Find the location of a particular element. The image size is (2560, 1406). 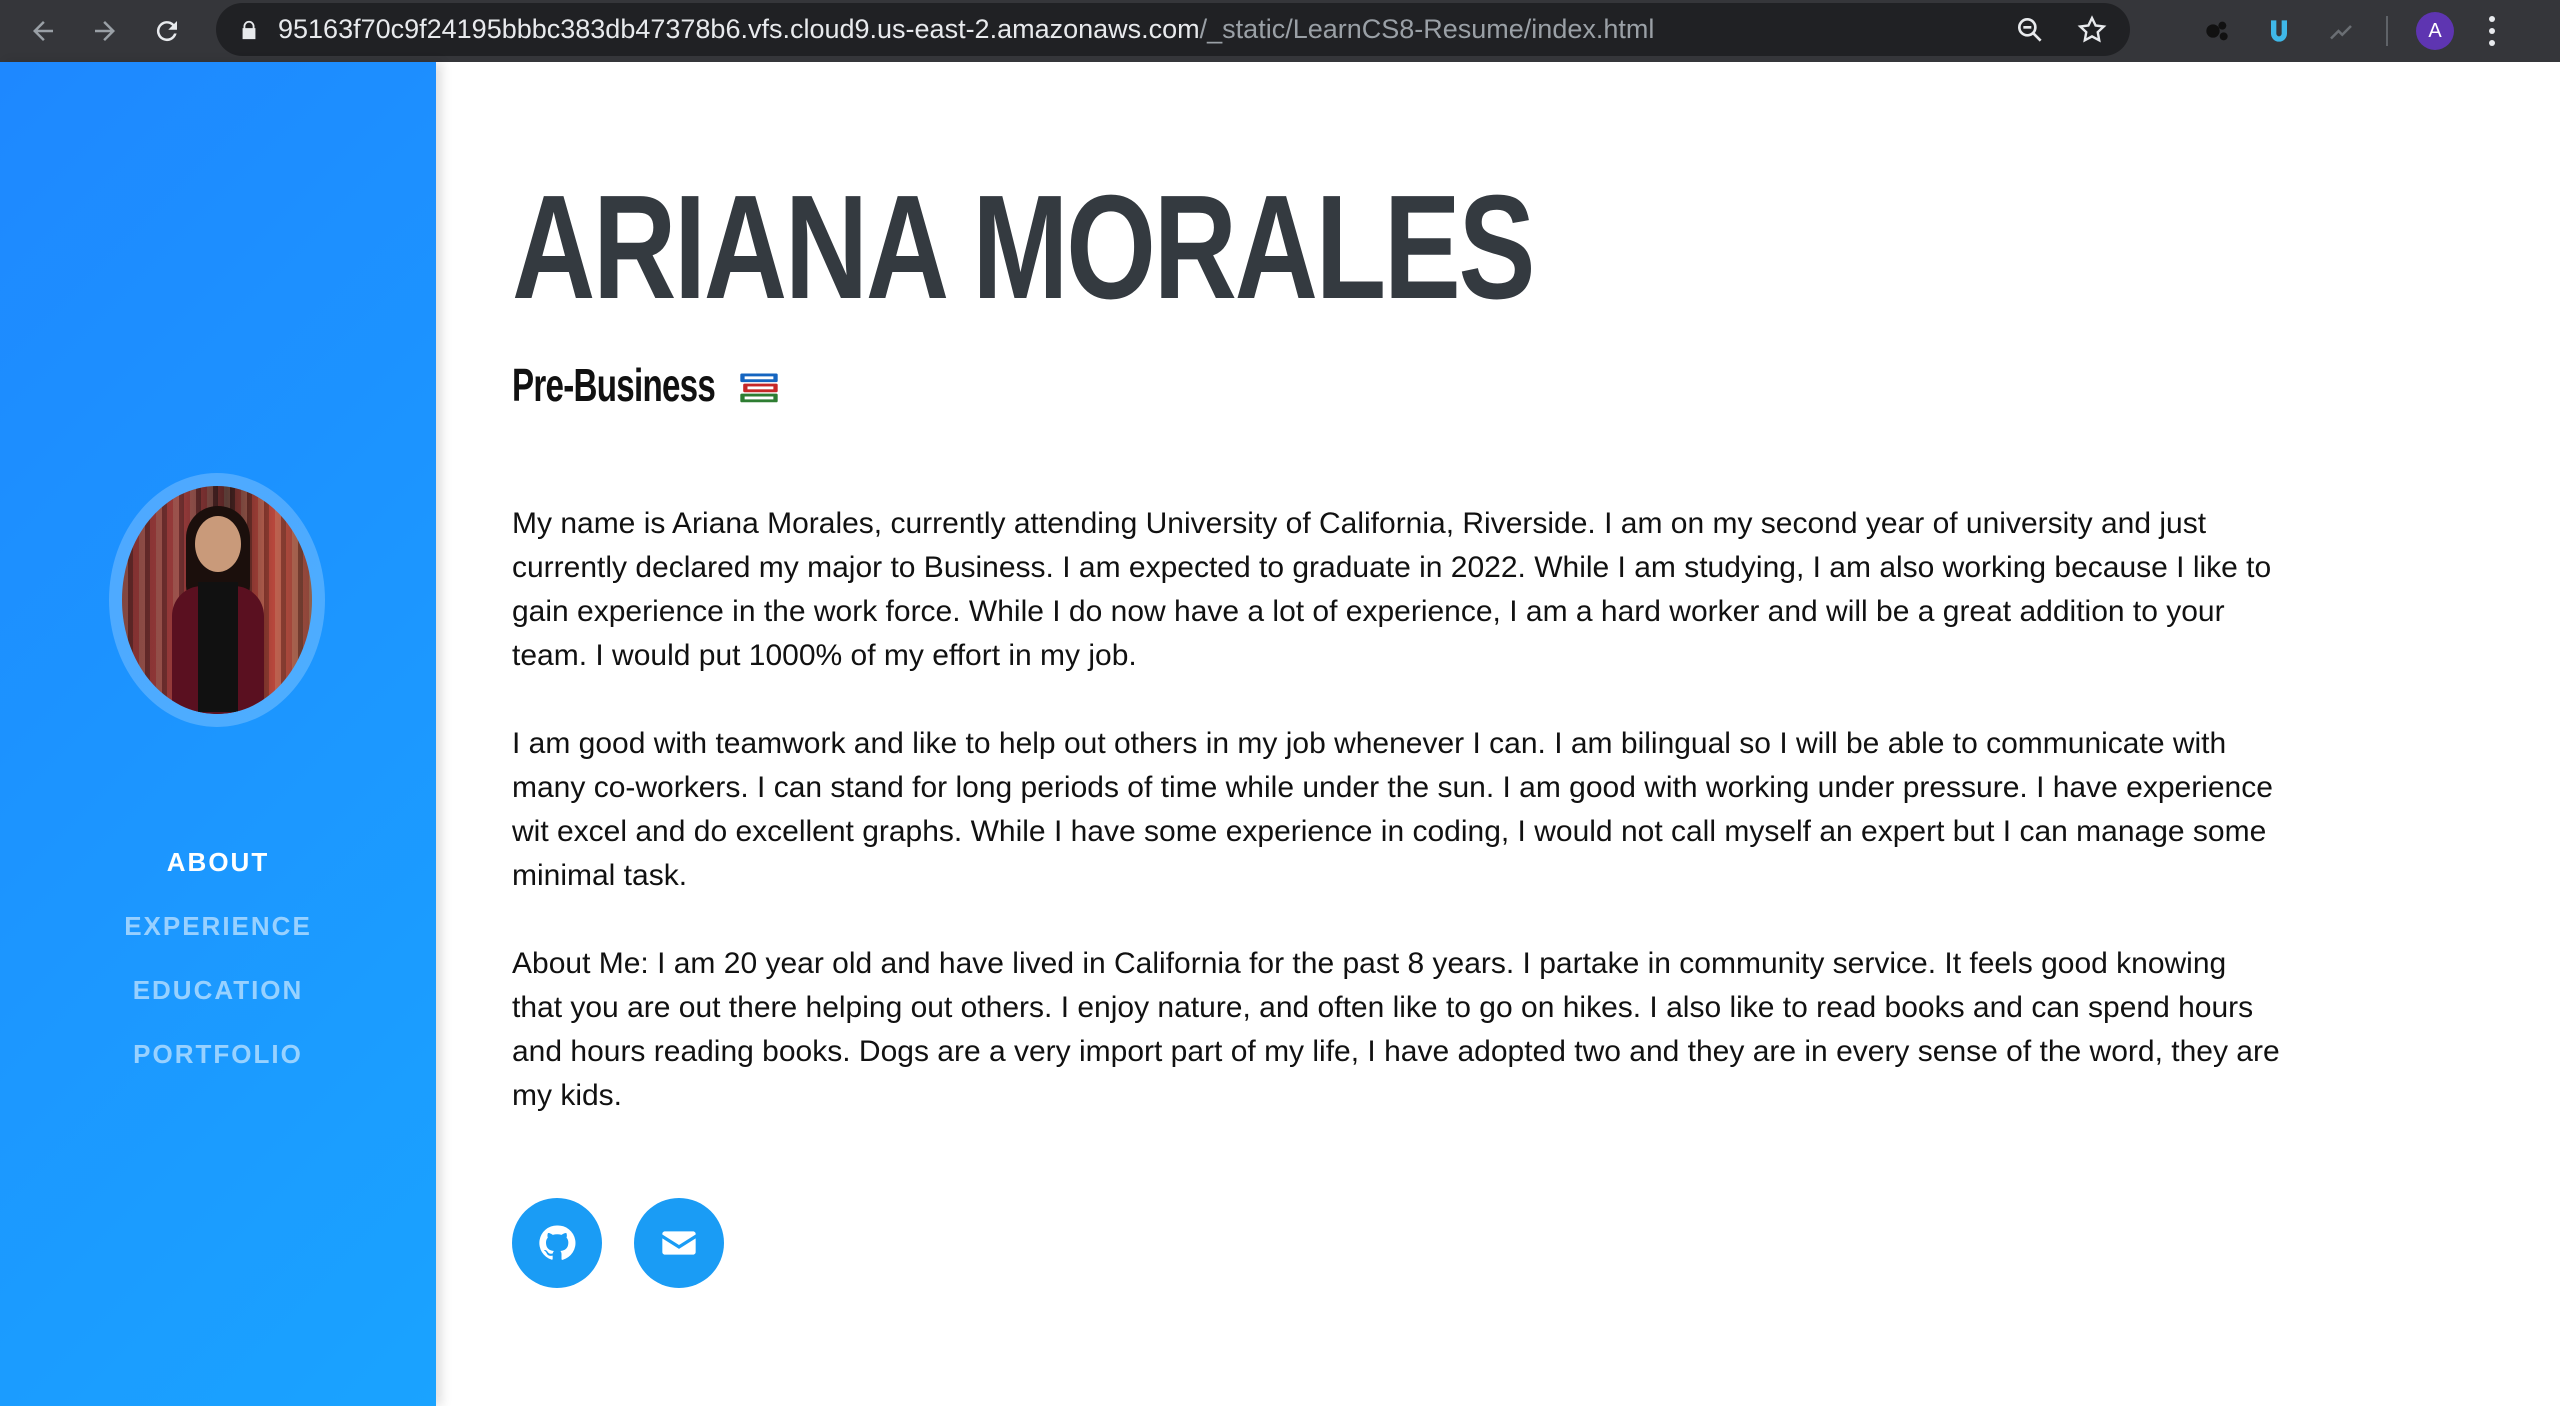

nav-link-experience: Experience is located at coordinates (218, 926).